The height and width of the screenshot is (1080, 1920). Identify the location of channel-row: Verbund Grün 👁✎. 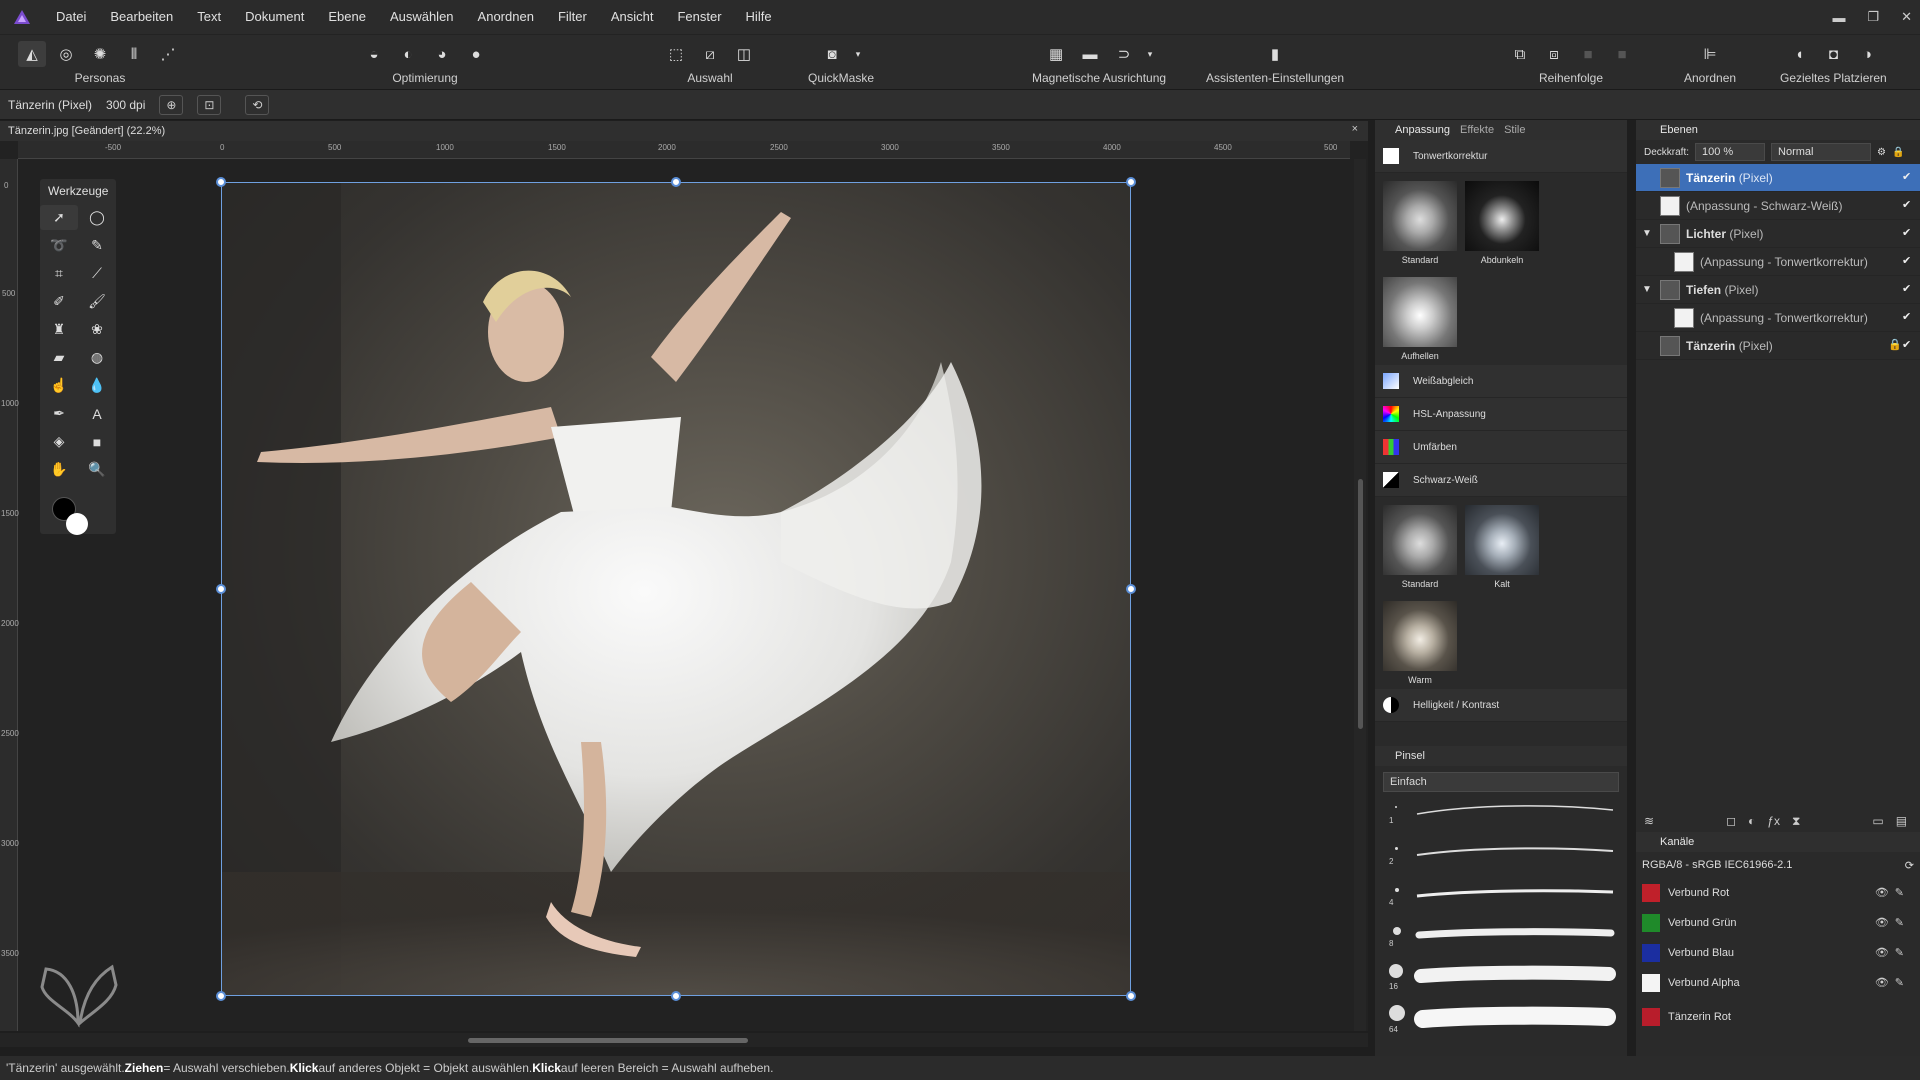
(1778, 923).